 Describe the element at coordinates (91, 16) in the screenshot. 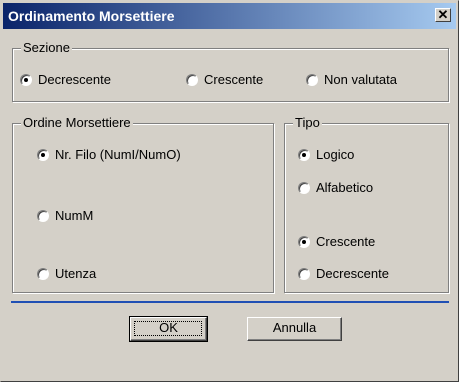

I see `window-title: Ordinamento Morsettiere` at that location.